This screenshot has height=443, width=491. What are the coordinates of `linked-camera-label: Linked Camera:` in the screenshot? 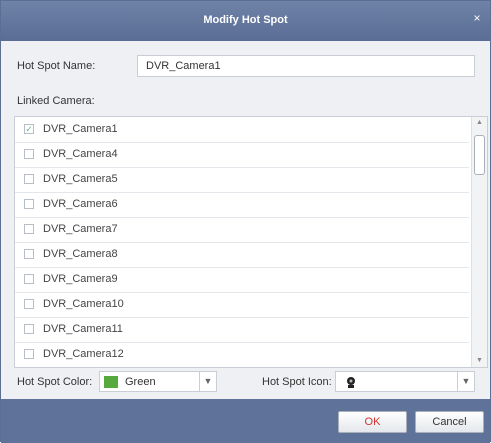 It's located at (56, 101).